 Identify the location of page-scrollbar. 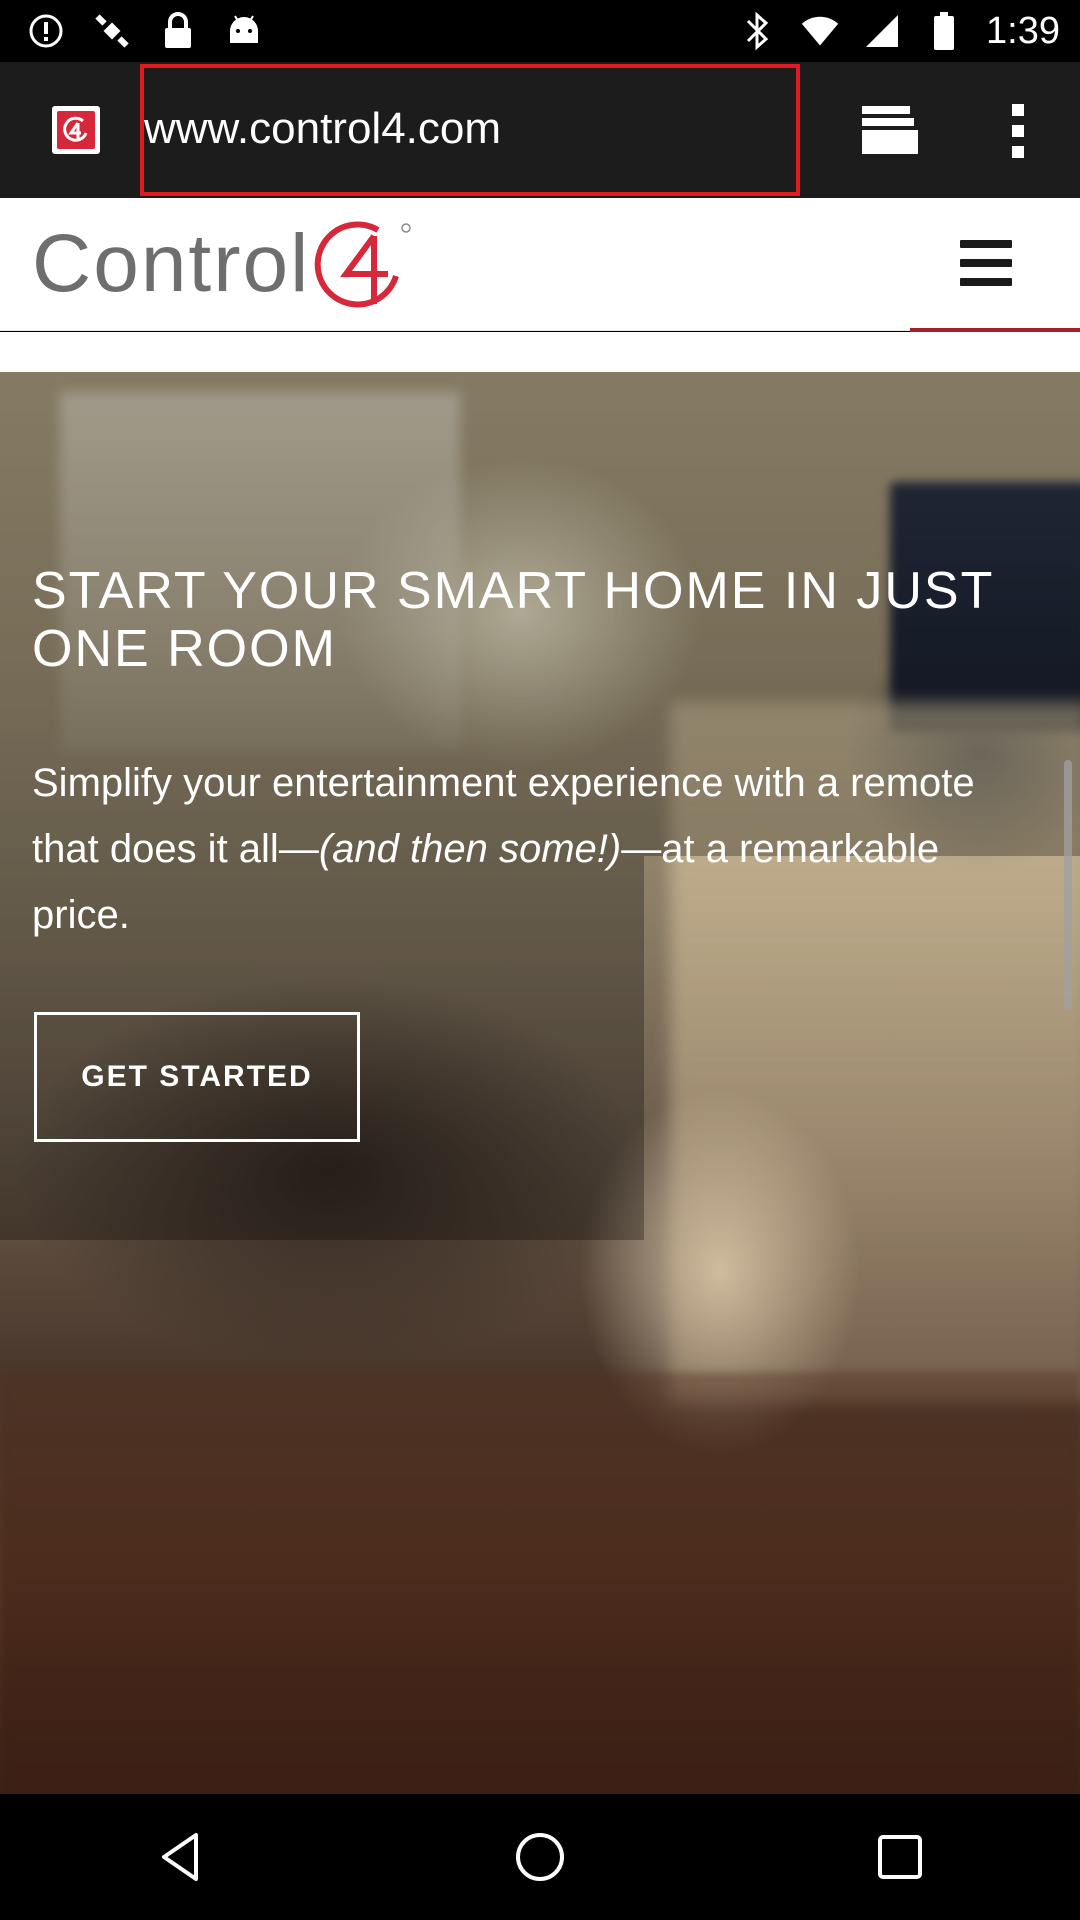
(1068, 885).